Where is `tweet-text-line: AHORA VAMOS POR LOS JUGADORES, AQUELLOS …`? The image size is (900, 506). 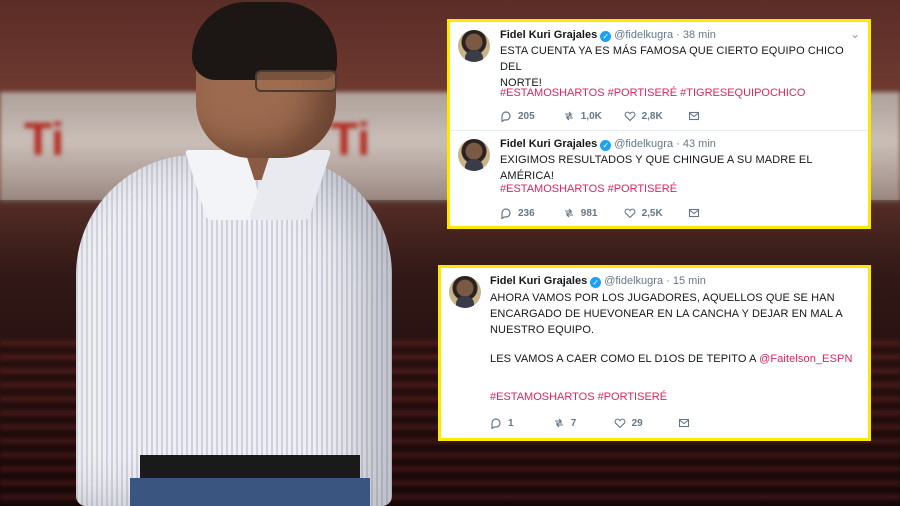 tweet-text-line: AHORA VAMOS POR LOS JUGADORES, AQUELLOS … is located at coordinates (662, 298).